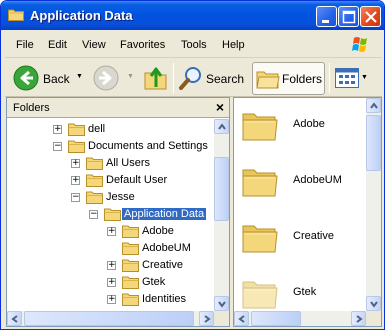 The height and width of the screenshot is (330, 385). I want to click on folders-button: Folders, so click(288, 78).